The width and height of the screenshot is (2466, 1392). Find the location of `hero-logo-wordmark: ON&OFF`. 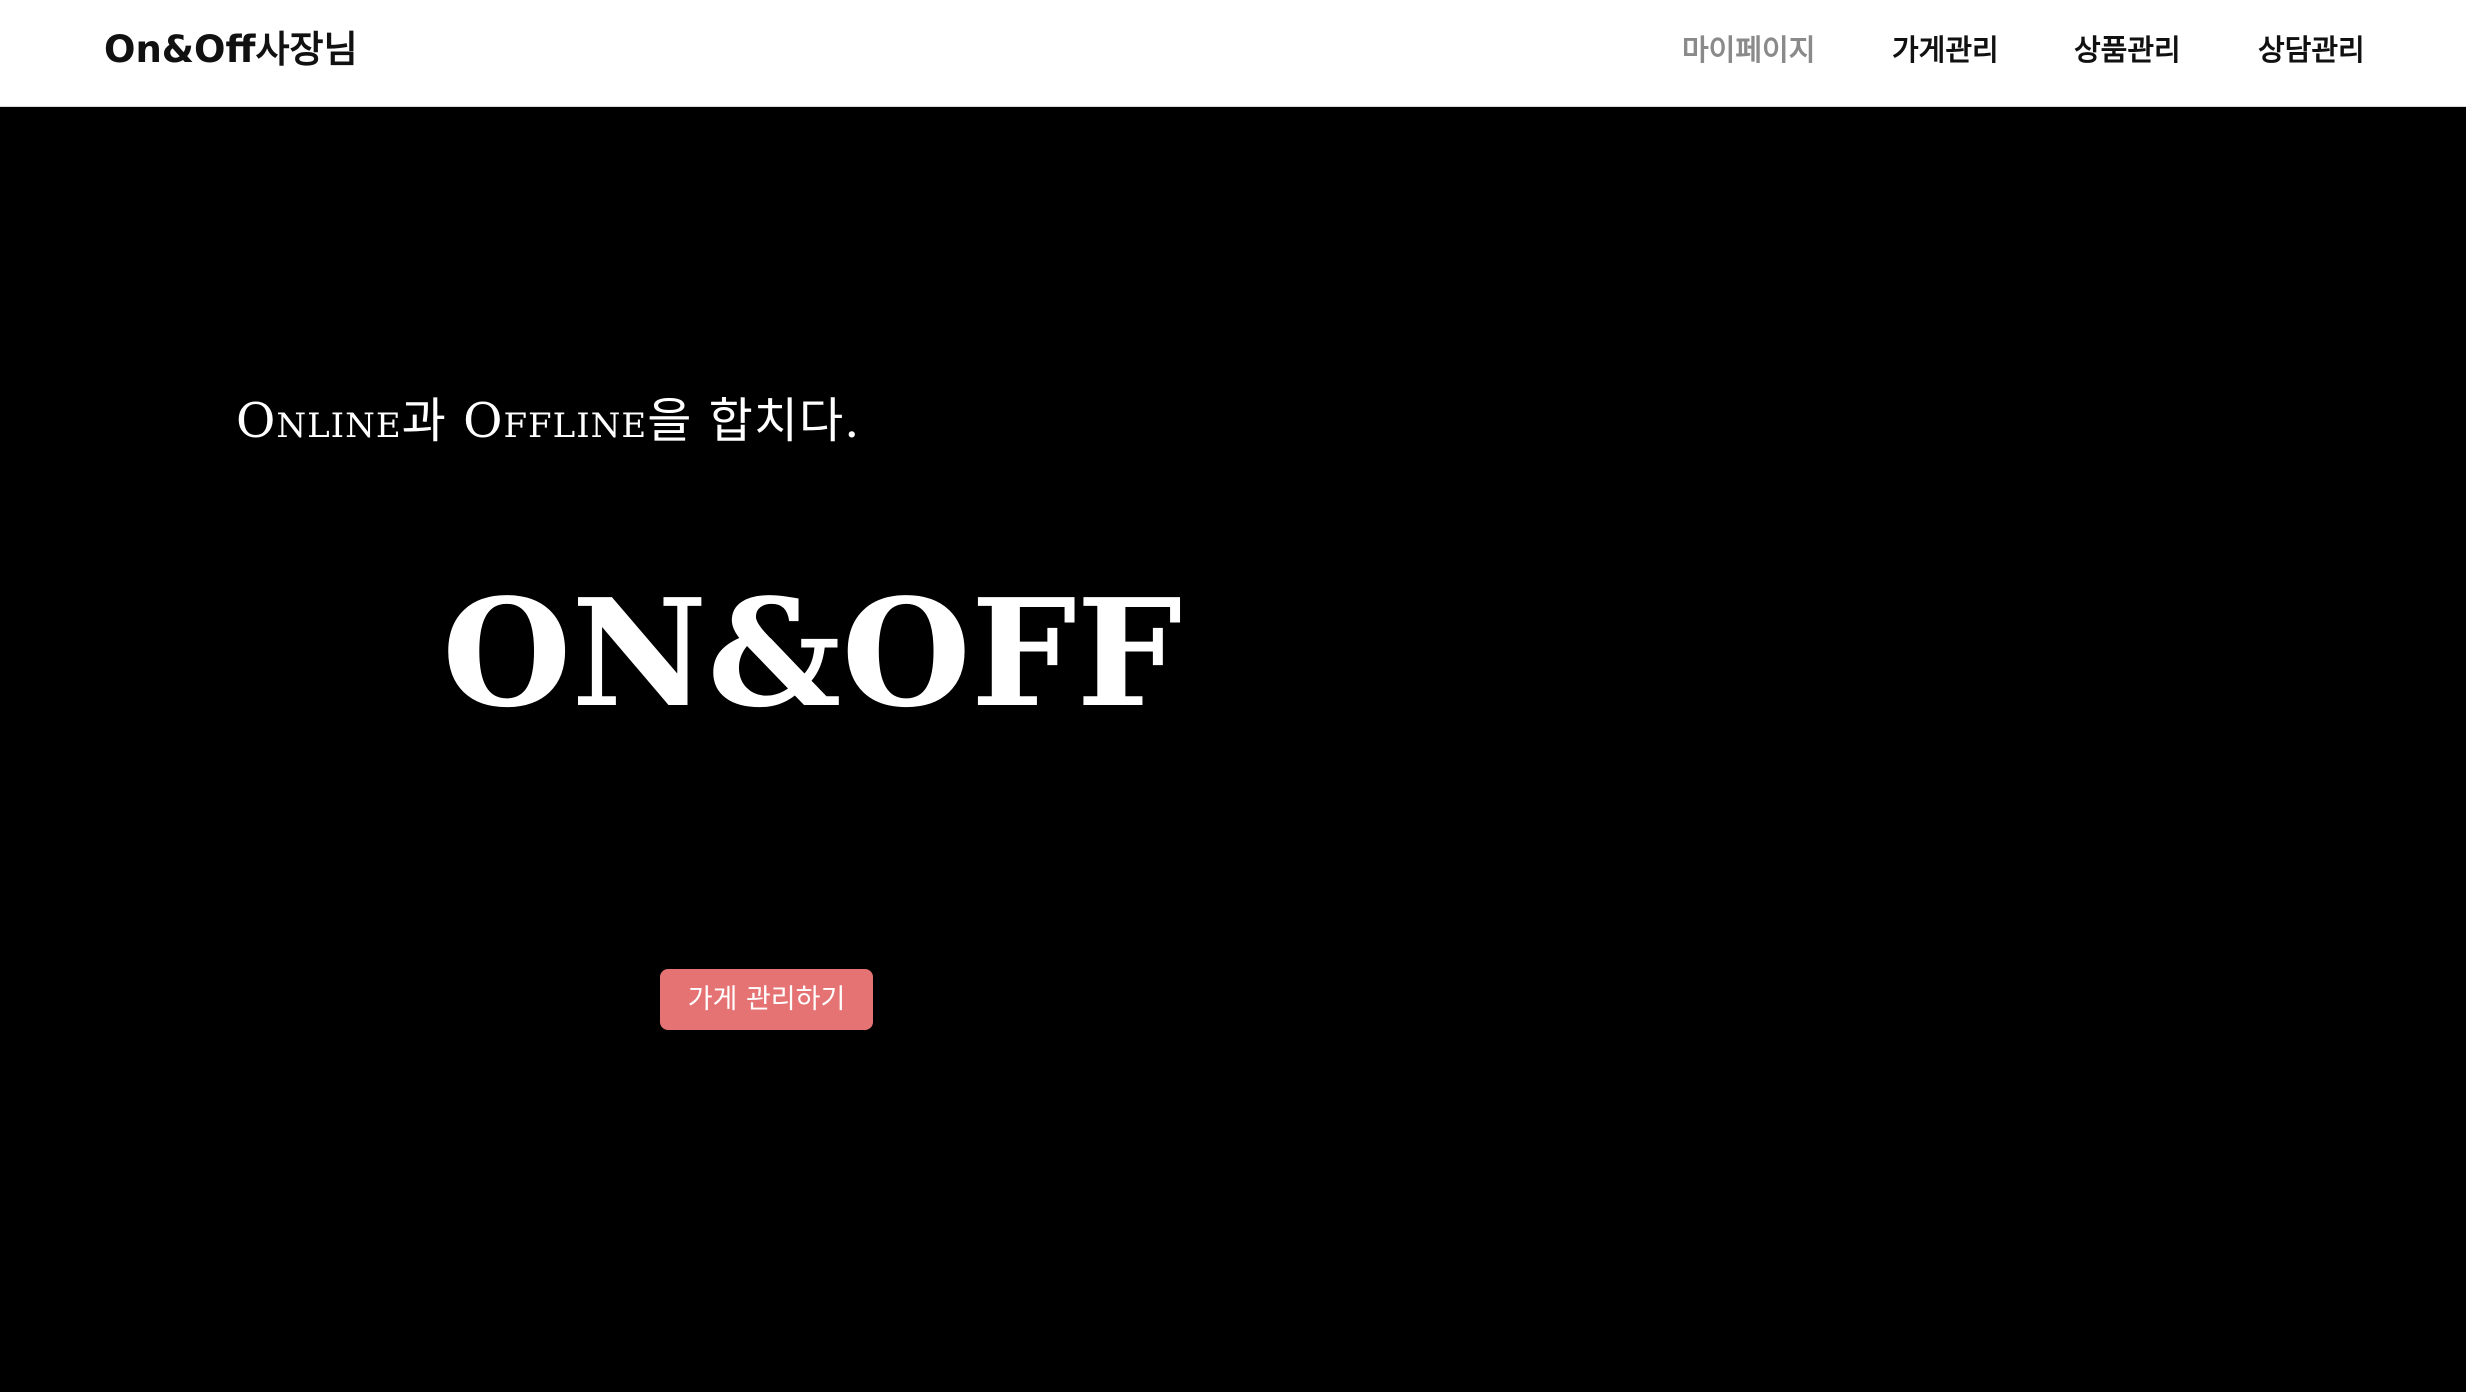

hero-logo-wordmark: ON&OFF is located at coordinates (812, 651).